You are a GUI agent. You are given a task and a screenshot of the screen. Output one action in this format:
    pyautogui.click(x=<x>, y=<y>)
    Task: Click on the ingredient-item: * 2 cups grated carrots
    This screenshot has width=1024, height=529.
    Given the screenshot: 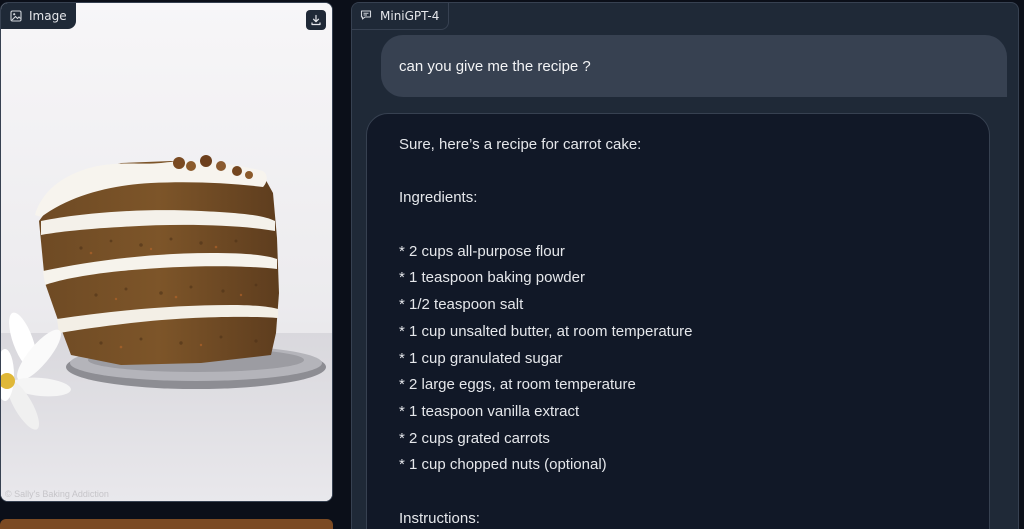 What is the action you would take?
    pyautogui.click(x=474, y=438)
    